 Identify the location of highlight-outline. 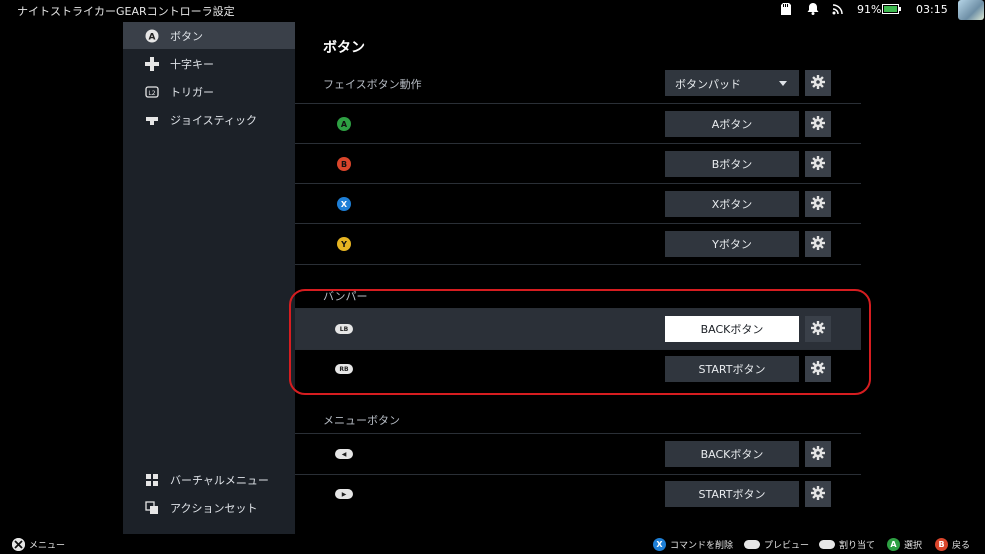
(580, 342).